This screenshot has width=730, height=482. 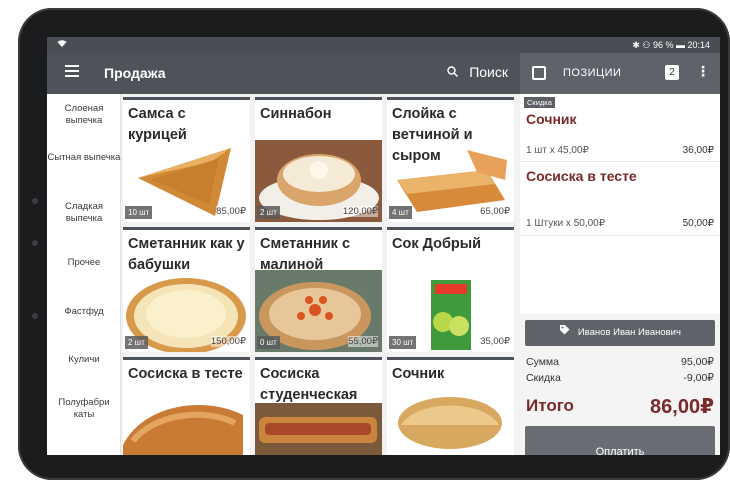 I want to click on client-button: Иванов Иван Иванович, so click(x=620, y=333).